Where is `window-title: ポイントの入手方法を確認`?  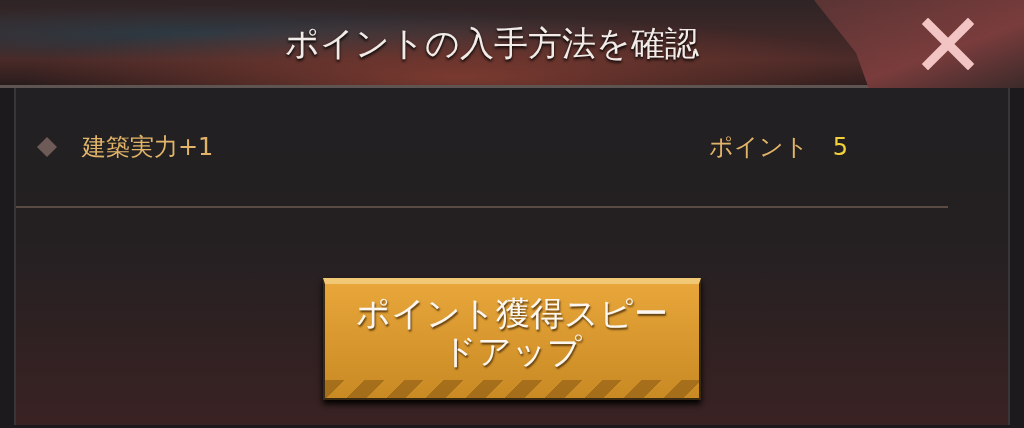
window-title: ポイントの入手方法を確認 is located at coordinates (492, 42).